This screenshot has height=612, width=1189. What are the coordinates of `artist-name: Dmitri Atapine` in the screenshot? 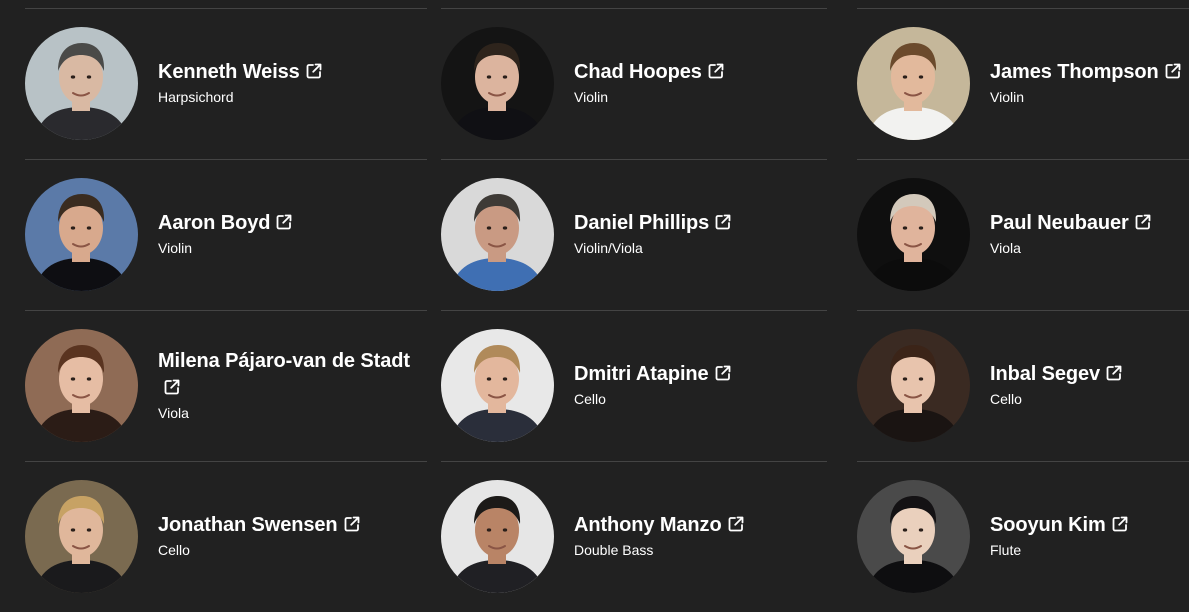 It's located at (641, 374).